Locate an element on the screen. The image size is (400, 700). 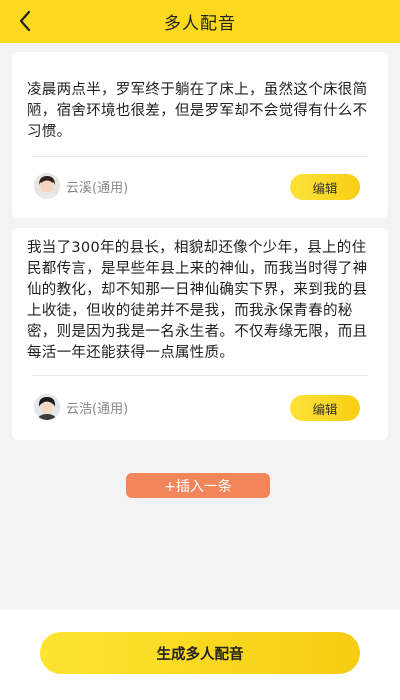
bottom-bar: 生成多人配音 is located at coordinates (200, 655).